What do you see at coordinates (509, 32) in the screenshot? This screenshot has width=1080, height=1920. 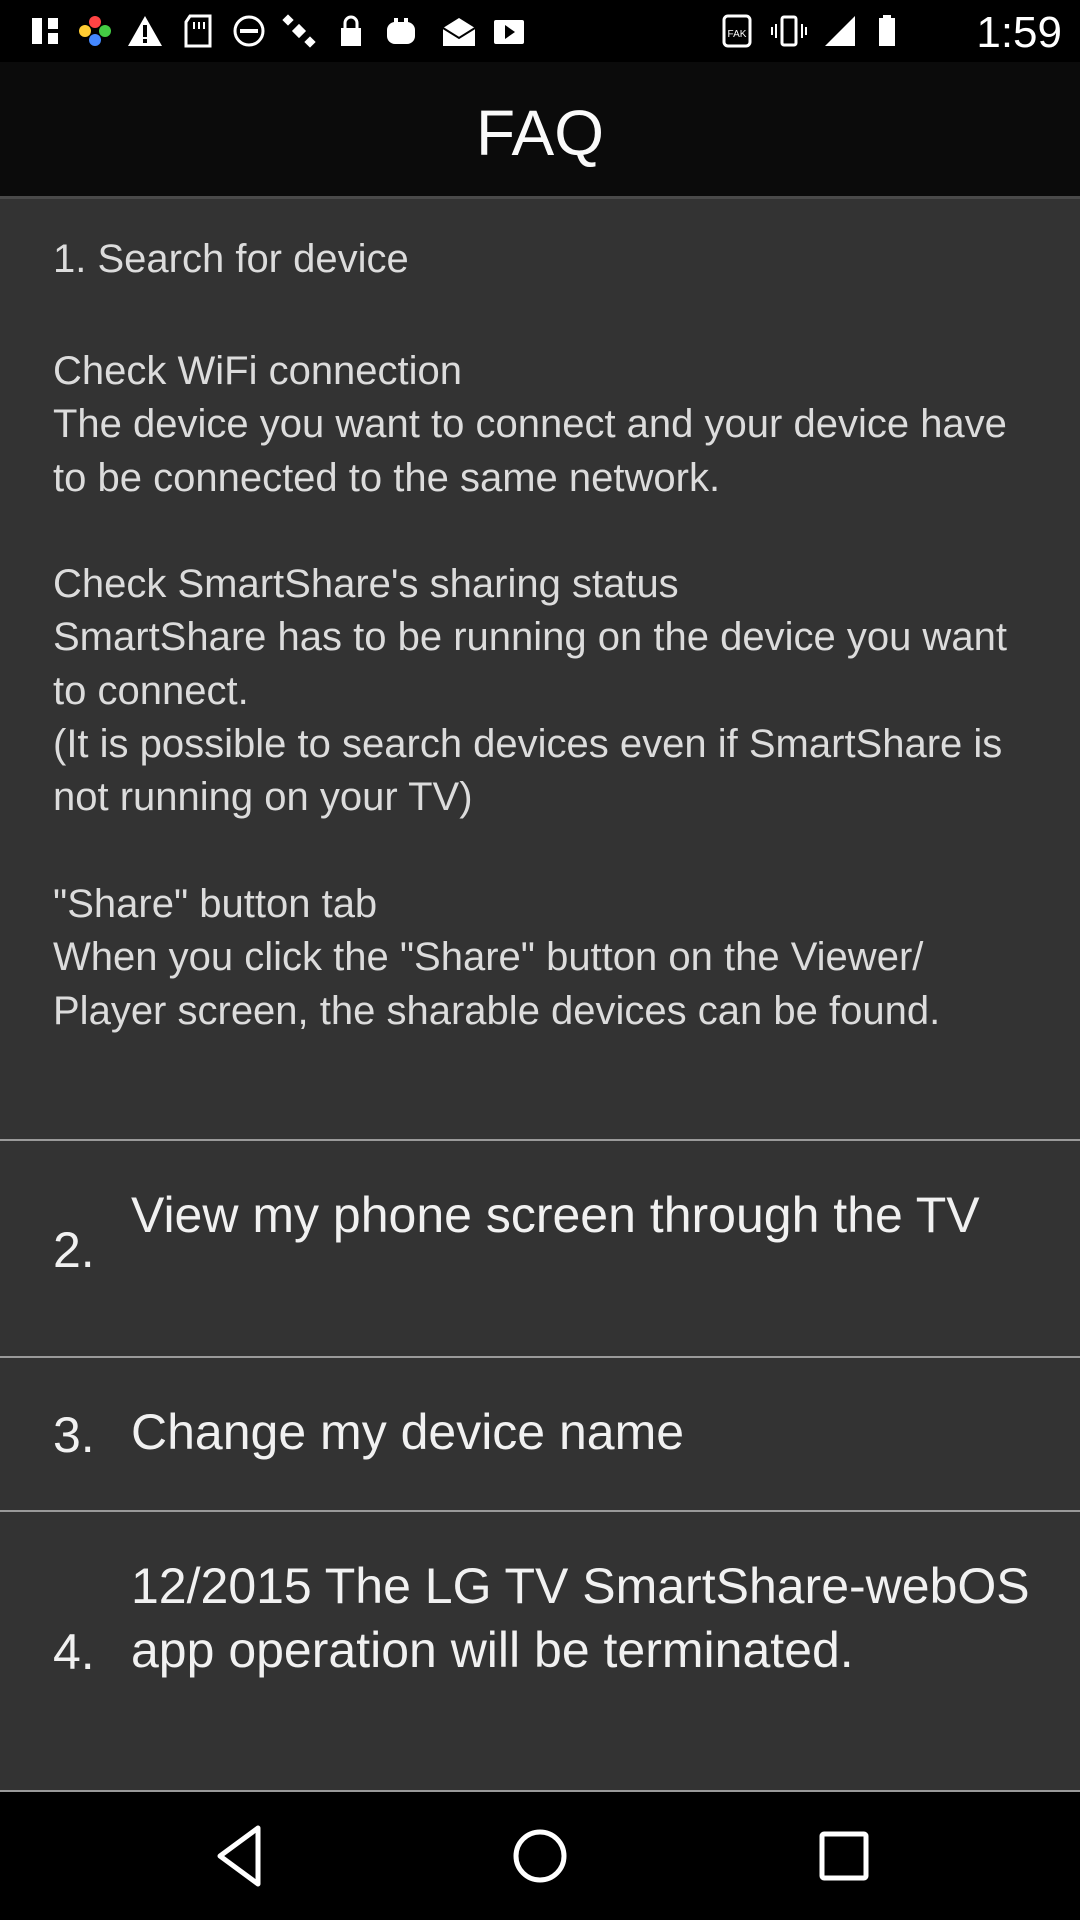 I see `play-store-icon` at bounding box center [509, 32].